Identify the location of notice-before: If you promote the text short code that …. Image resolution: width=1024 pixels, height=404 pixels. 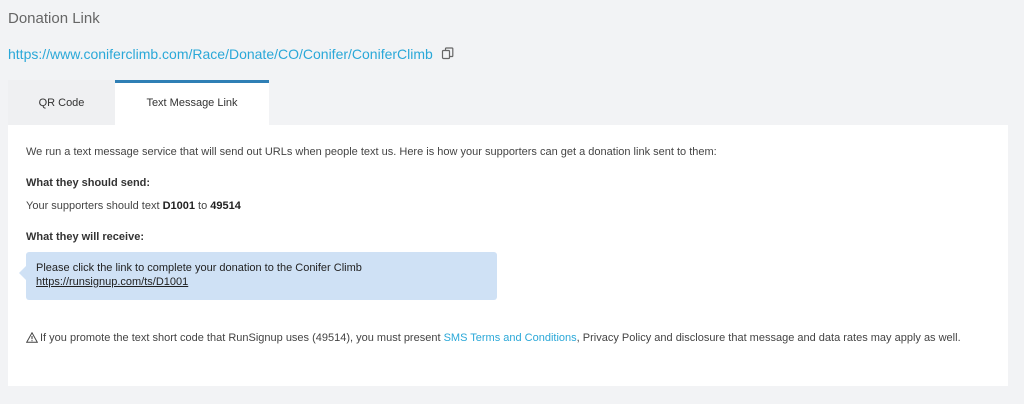
(242, 338).